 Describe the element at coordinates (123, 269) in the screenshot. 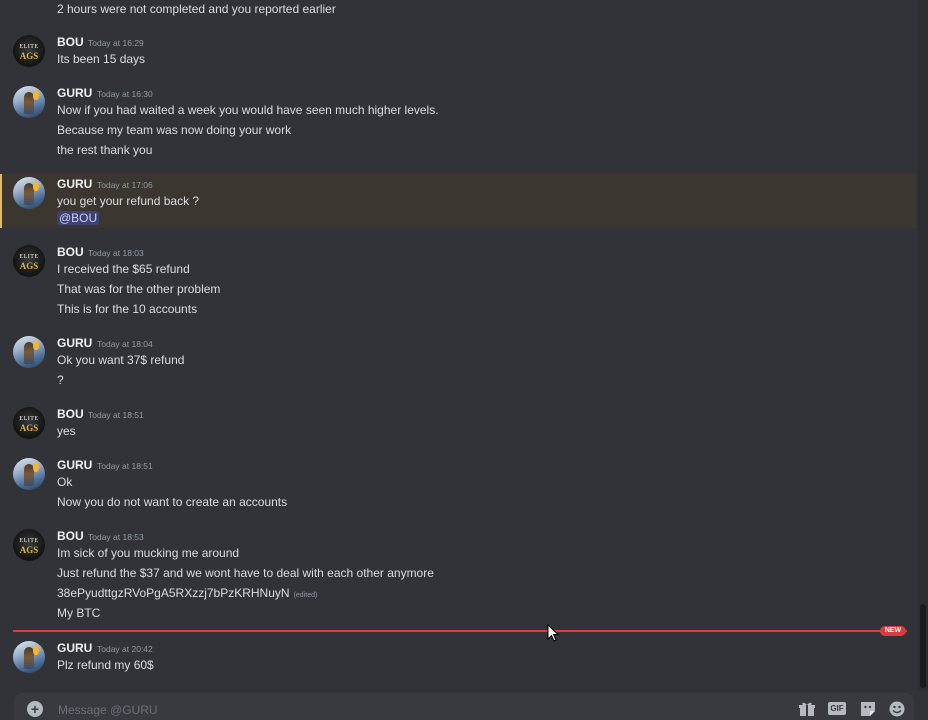

I see `message-line: I received the $65 refund` at that location.